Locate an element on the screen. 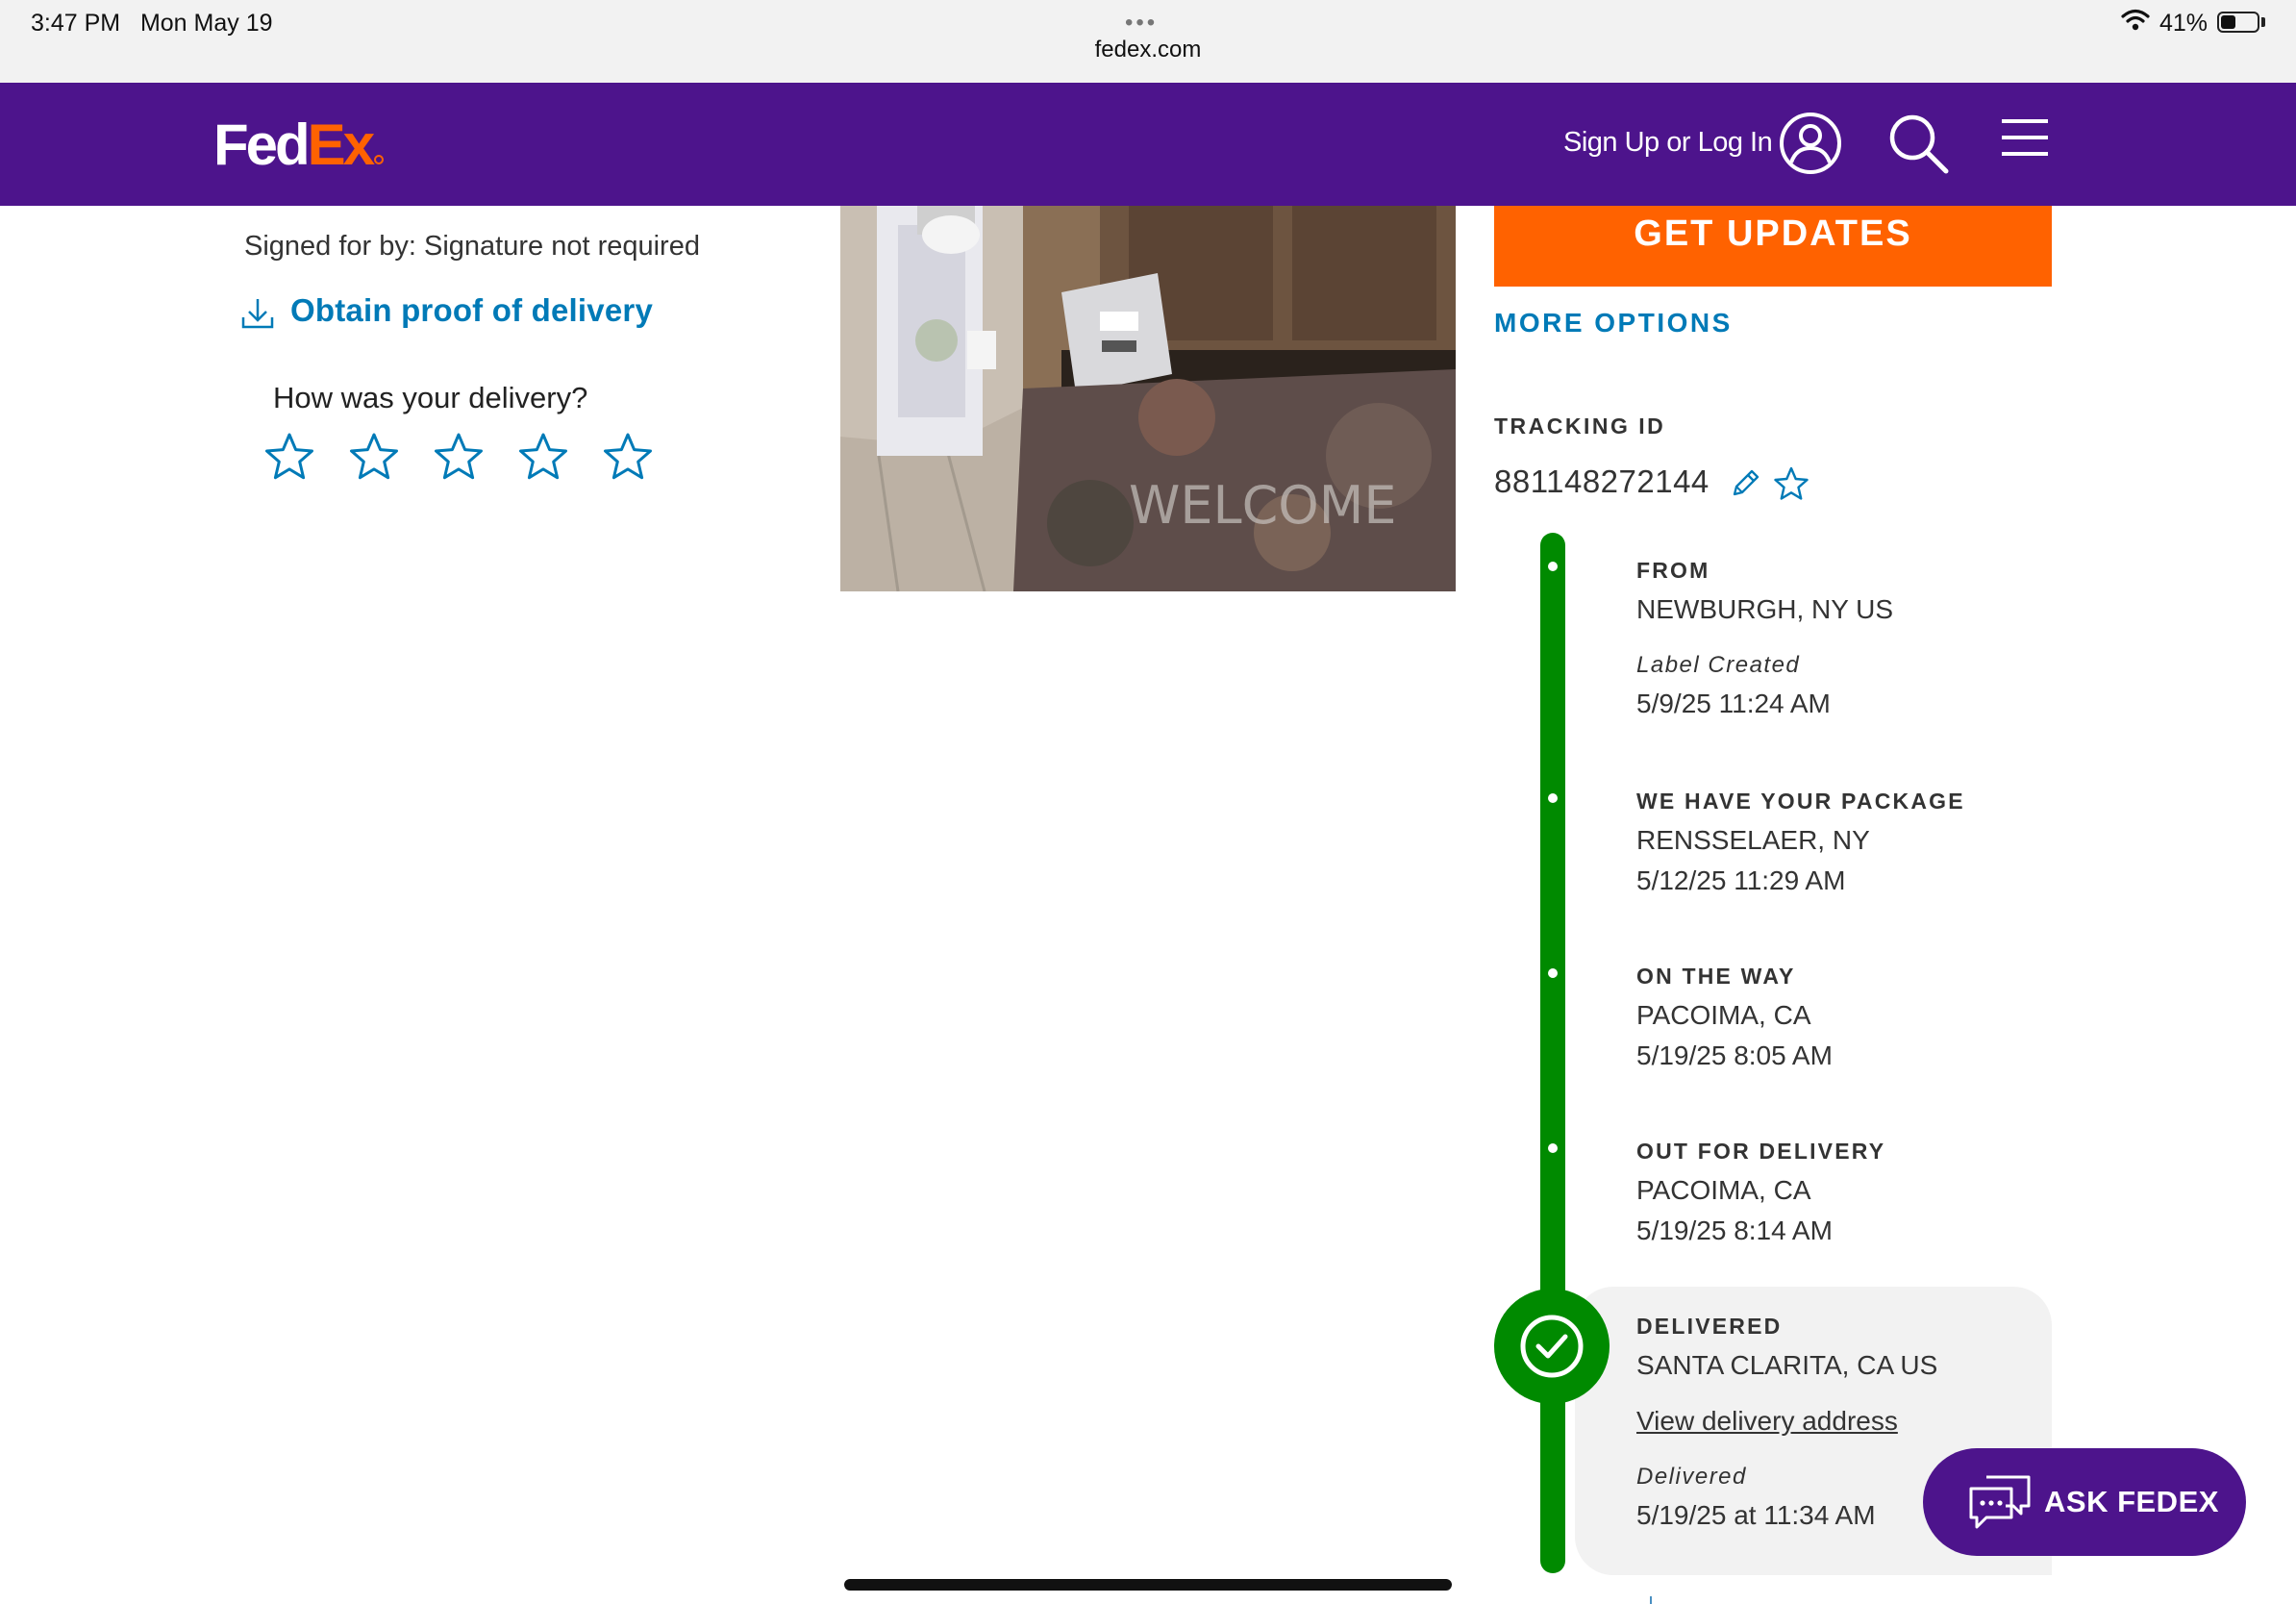 The image size is (2296, 1604). more-options-link: MORE OPTIONS is located at coordinates (1613, 323).